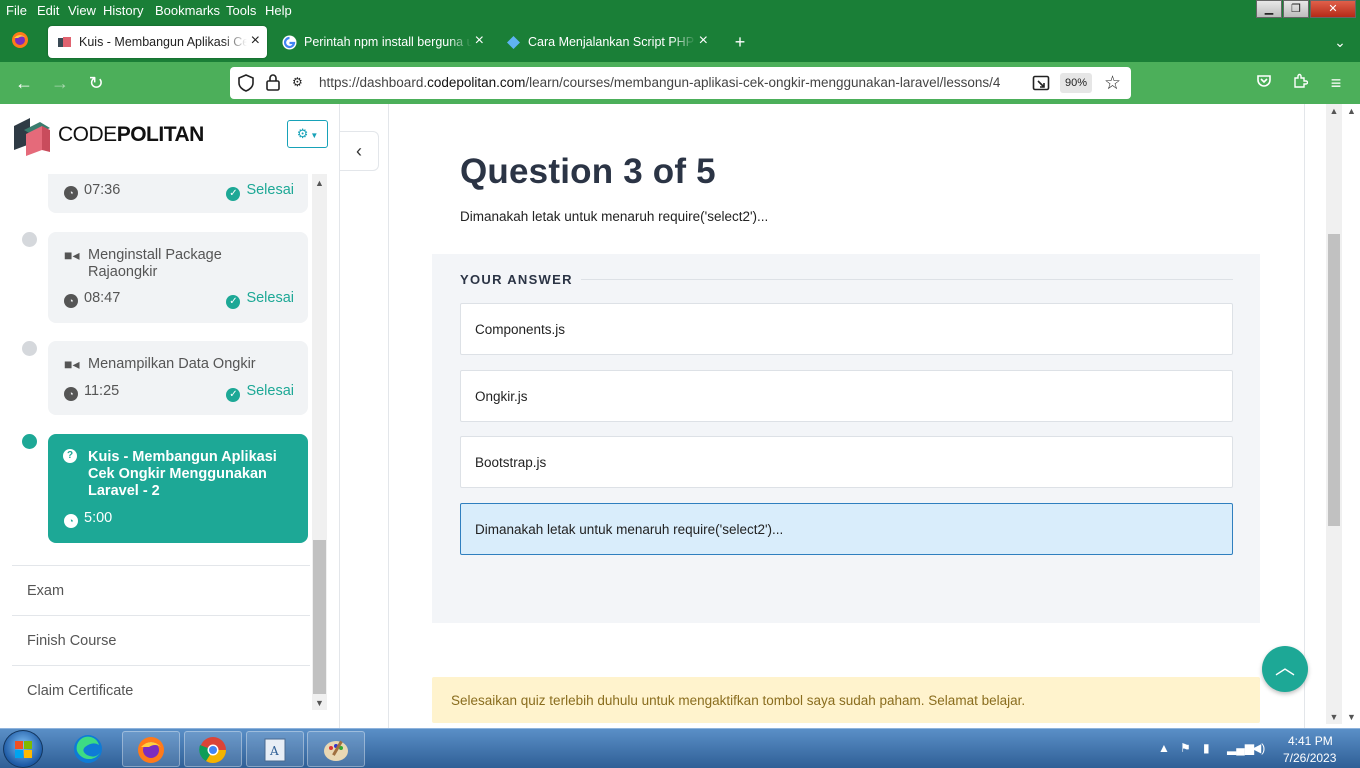 The height and width of the screenshot is (768, 1360). Describe the element at coordinates (846, 462) in the screenshot. I see `answer-option: Bootstrap.js` at that location.